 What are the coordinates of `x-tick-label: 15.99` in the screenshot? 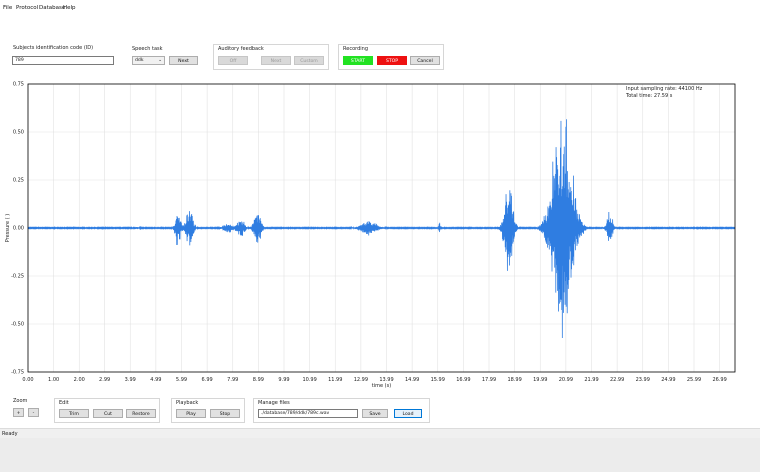 It's located at (438, 380).